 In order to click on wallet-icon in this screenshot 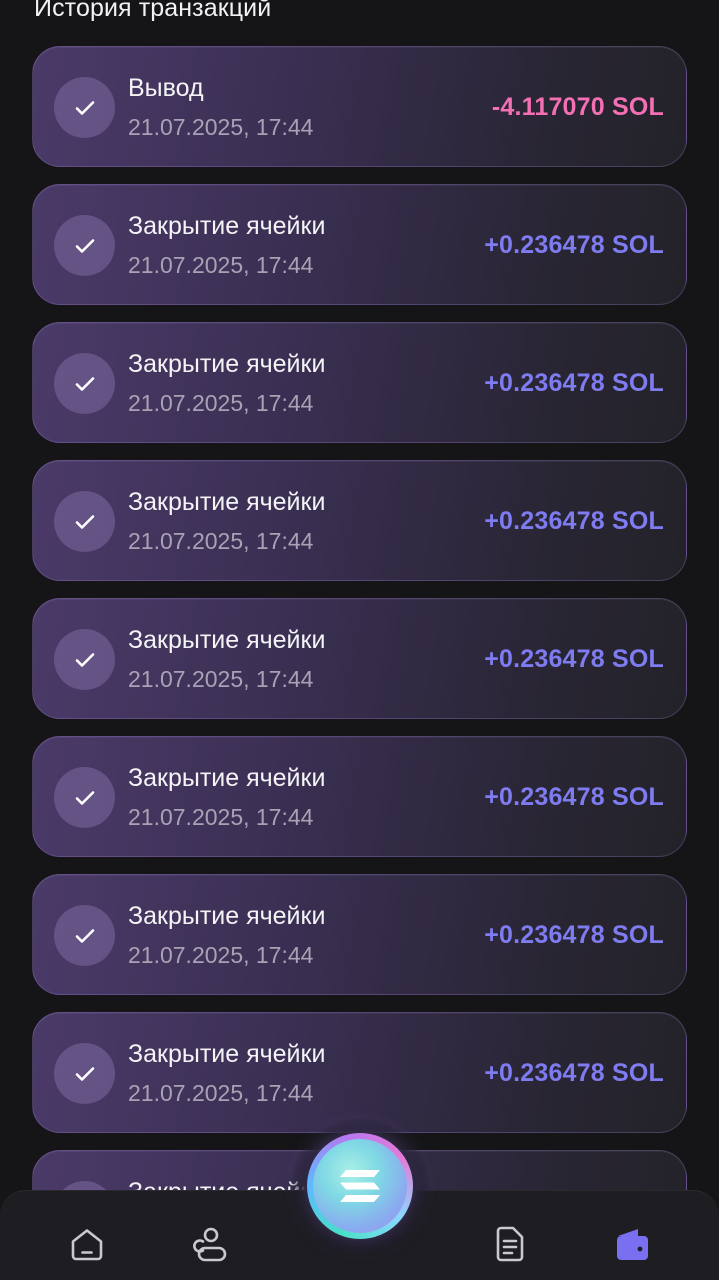, I will do `click(632, 1244)`.